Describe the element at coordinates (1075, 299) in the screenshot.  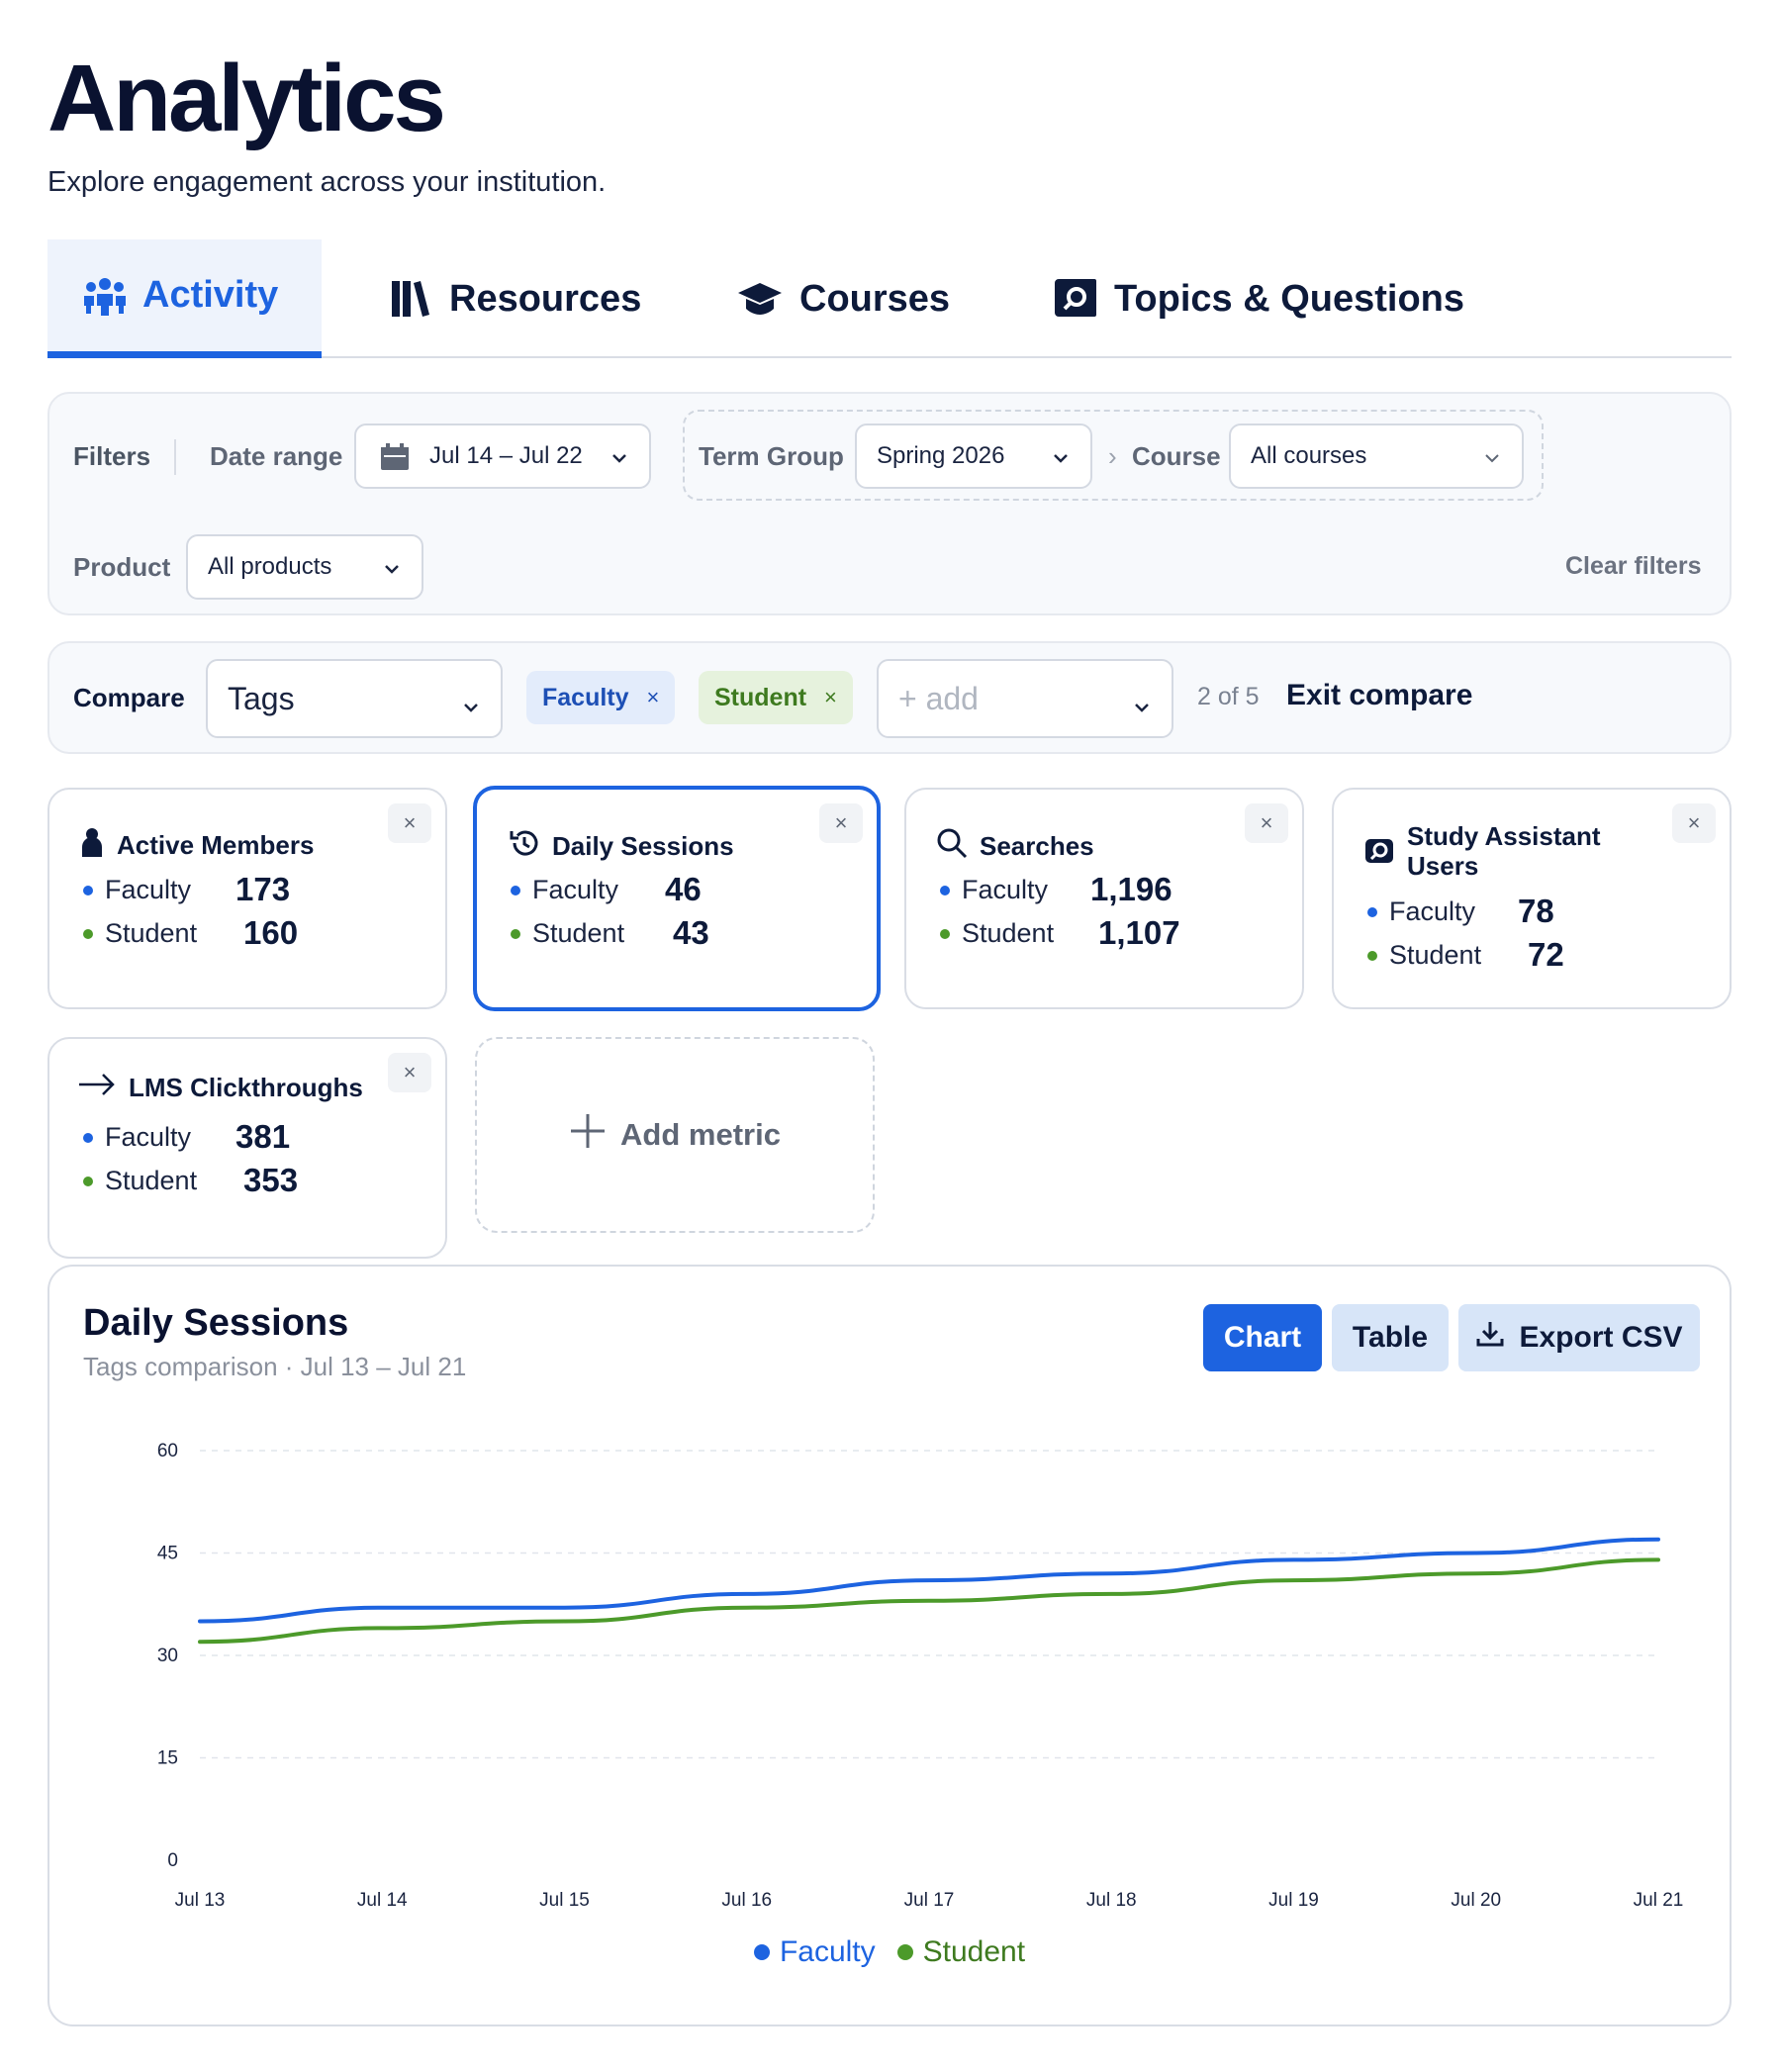
I see `topic-search-icon` at that location.